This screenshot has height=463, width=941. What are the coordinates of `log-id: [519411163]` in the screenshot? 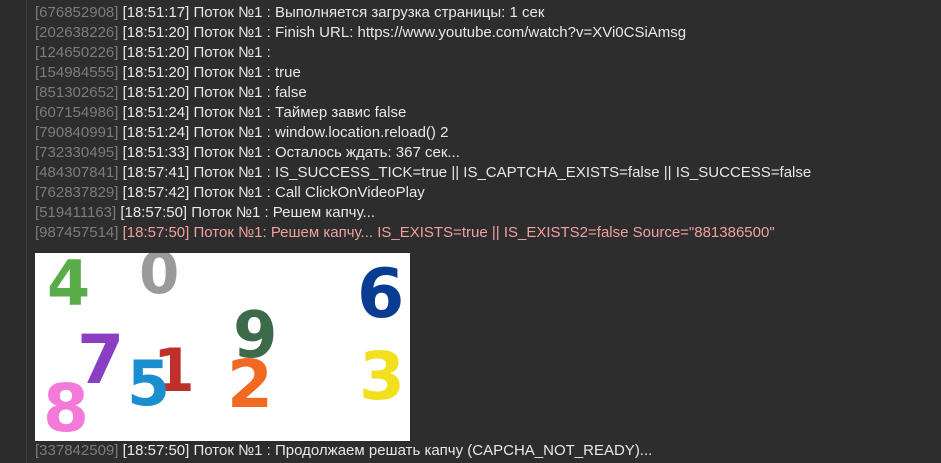 It's located at (76, 212).